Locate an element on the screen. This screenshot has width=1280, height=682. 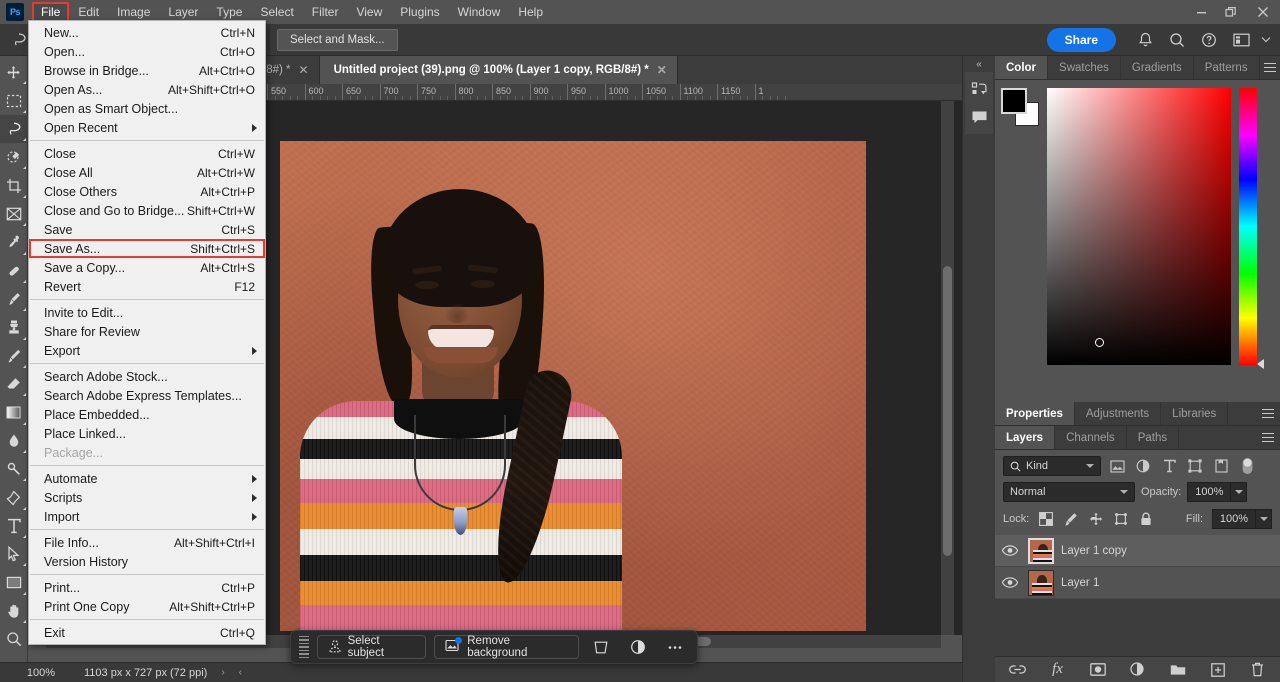
canvas-vertical-scrollbar is located at coordinates (947, 368).